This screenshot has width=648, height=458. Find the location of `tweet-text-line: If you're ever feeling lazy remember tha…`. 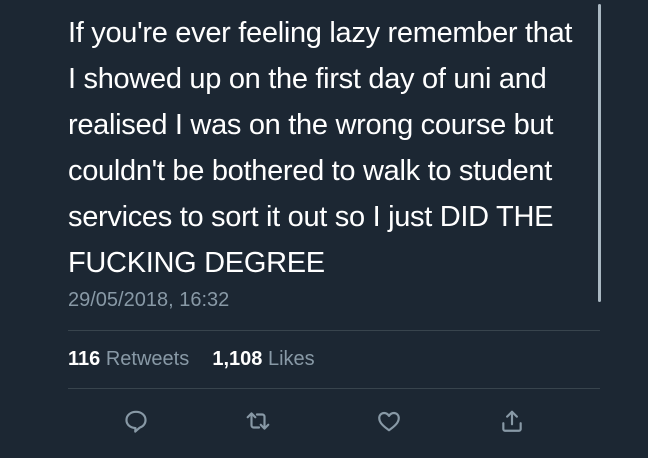

tweet-text-line: If you're ever feeling lazy remember tha… is located at coordinates (320, 33).